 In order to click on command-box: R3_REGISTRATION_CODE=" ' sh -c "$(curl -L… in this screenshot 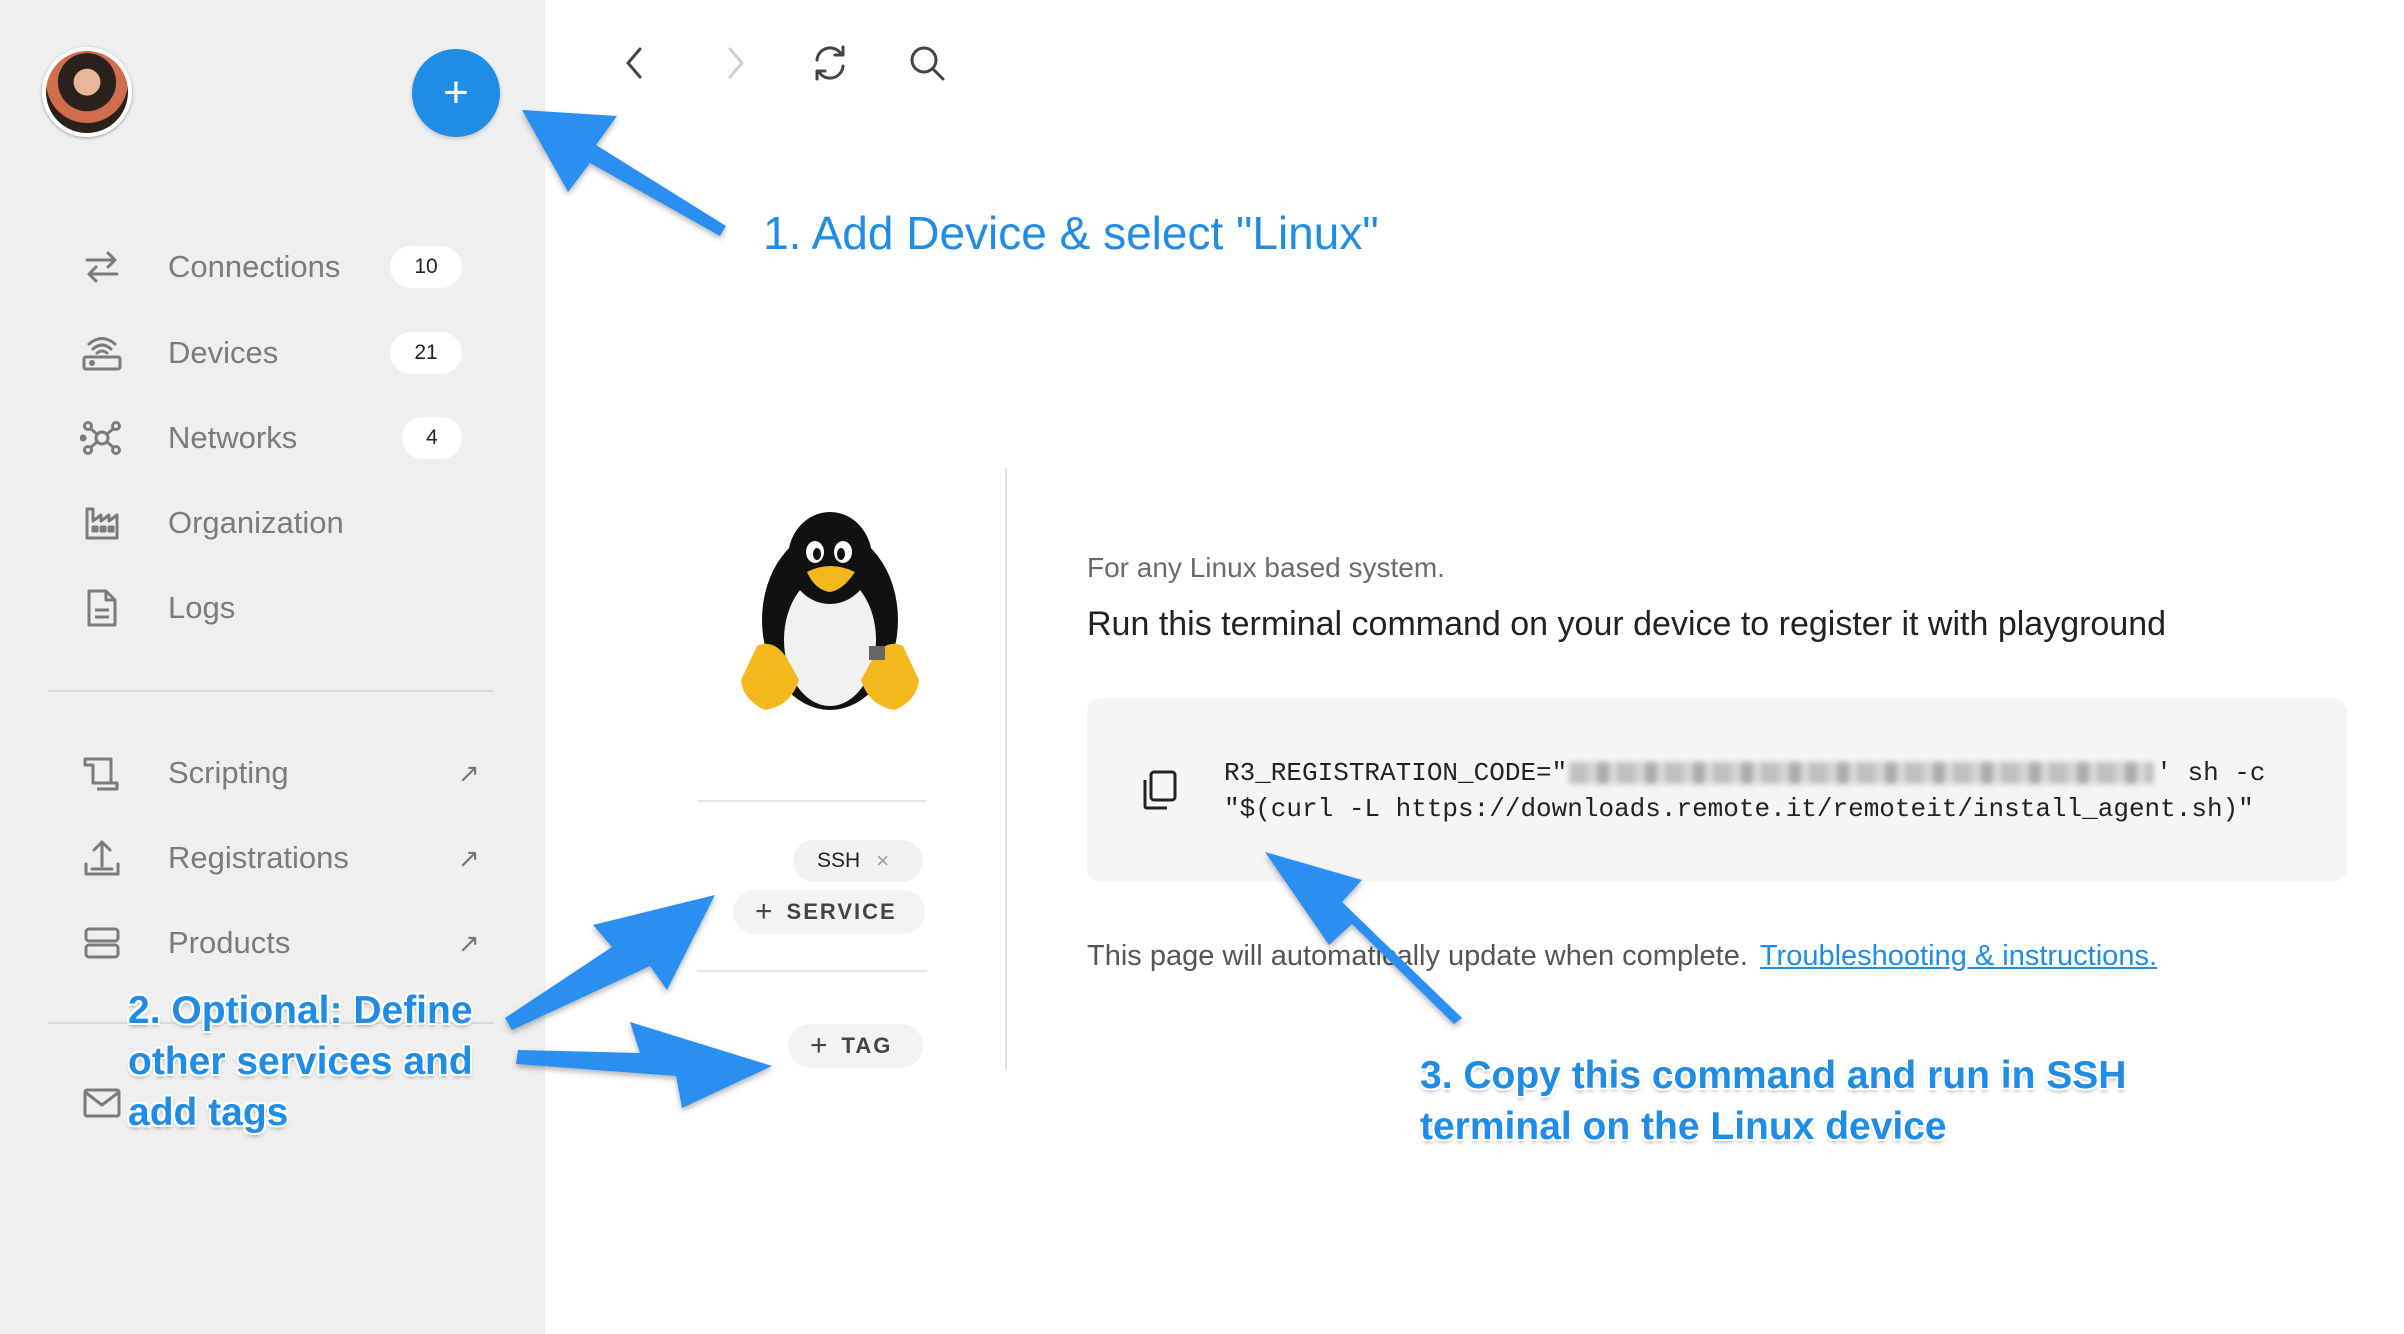, I will do `click(1717, 790)`.